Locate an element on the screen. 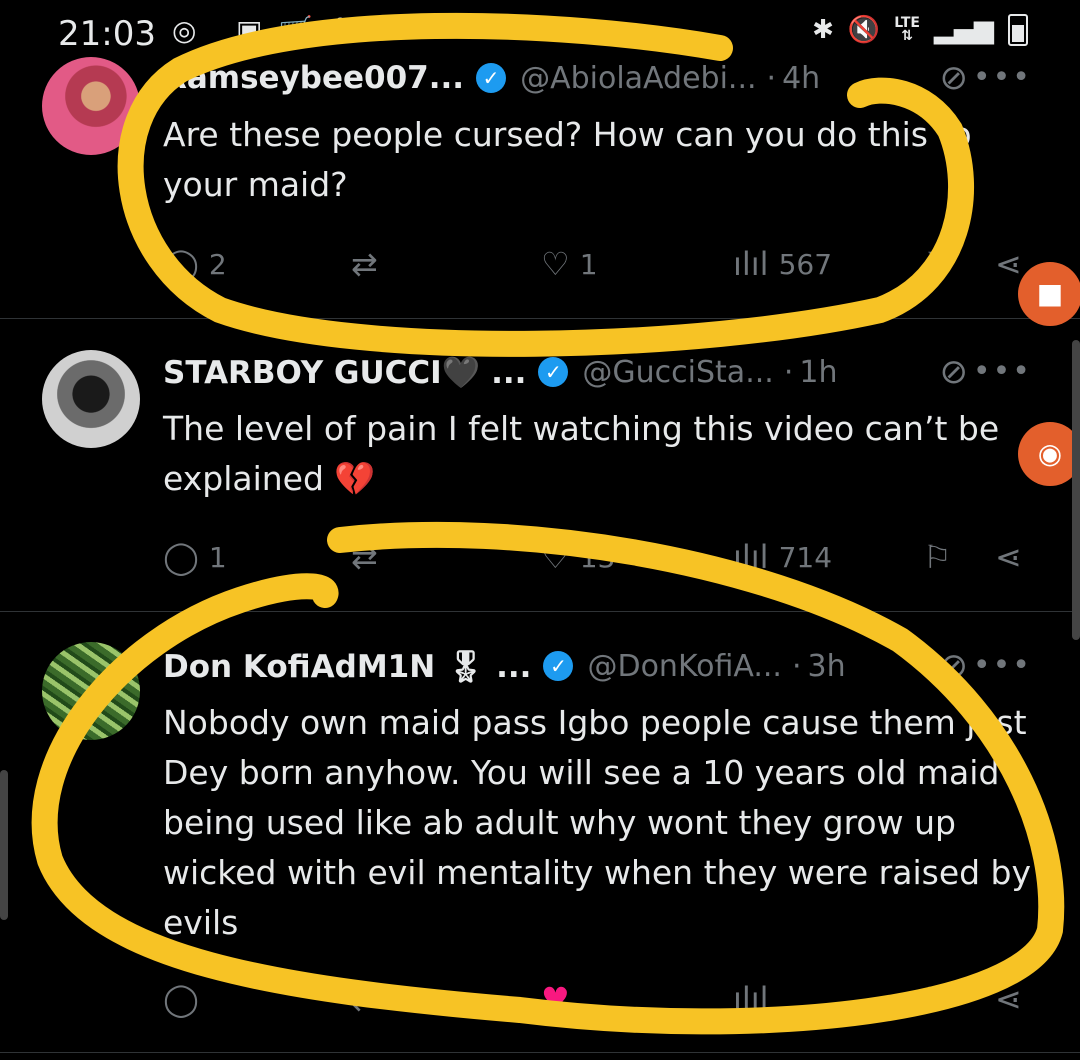  signal-icon: ▂▄▆ is located at coordinates (964, 30).